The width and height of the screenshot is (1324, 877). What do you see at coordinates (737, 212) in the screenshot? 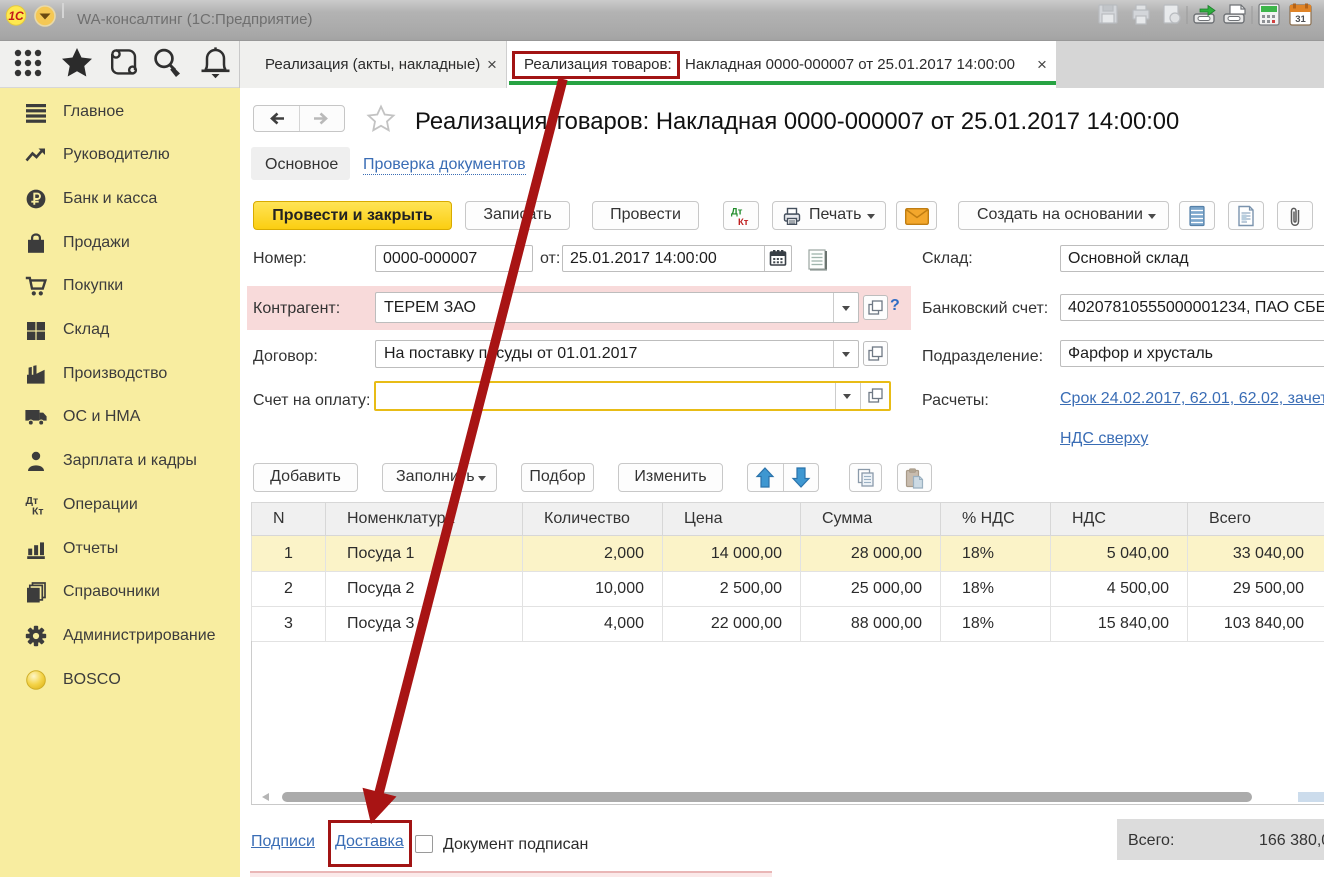
I see `svg-text: Дт` at bounding box center [737, 212].